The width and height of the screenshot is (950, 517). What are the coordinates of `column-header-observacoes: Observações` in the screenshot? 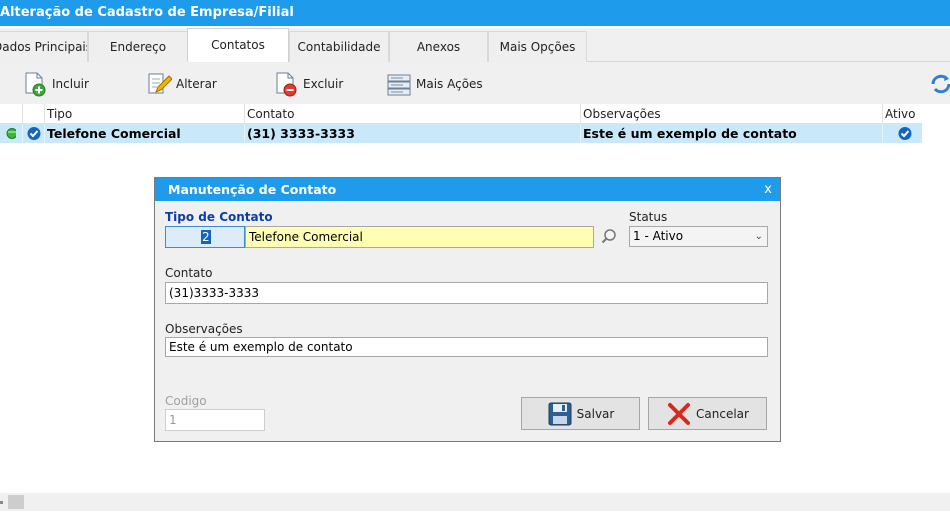 It's located at (731, 114).